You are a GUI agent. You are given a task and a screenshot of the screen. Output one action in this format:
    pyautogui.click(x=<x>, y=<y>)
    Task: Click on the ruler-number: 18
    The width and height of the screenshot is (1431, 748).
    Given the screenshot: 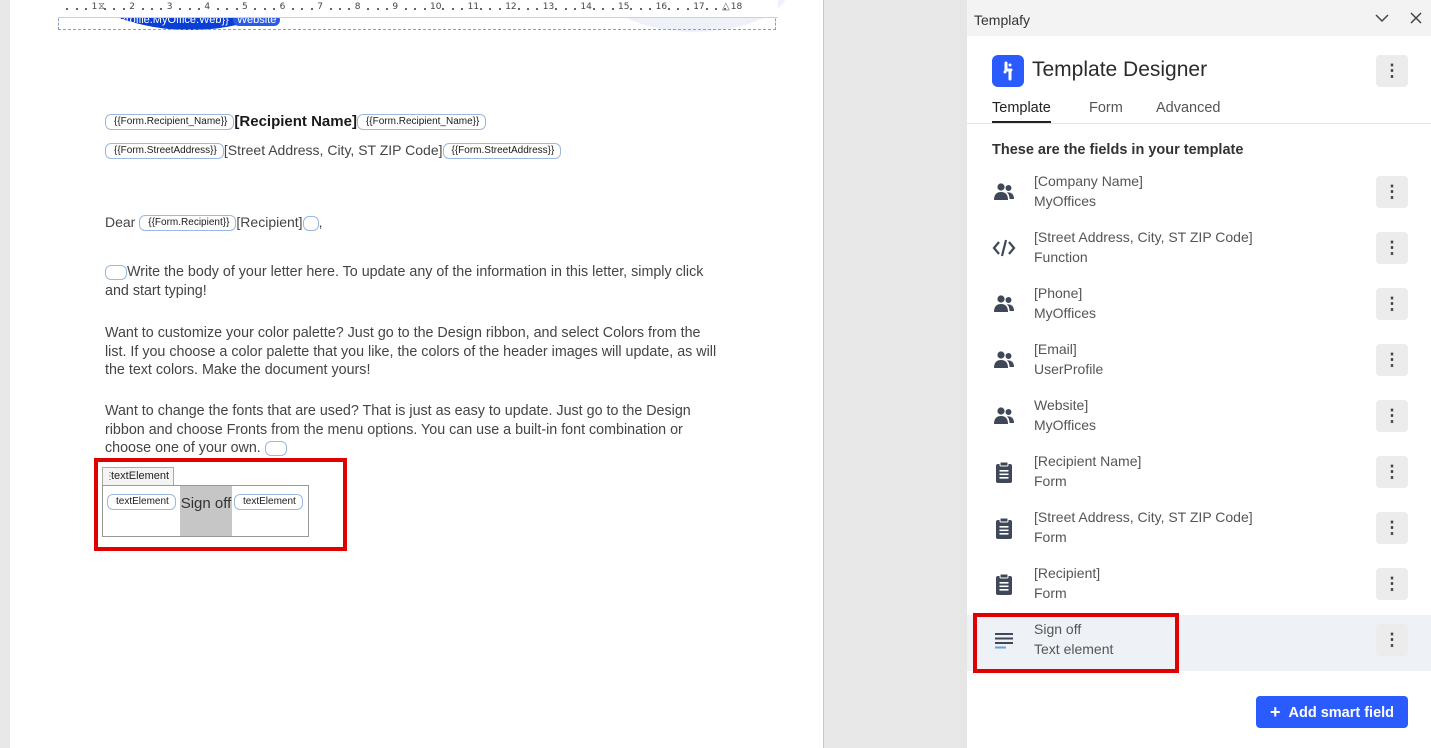 What is the action you would take?
    pyautogui.click(x=736, y=7)
    